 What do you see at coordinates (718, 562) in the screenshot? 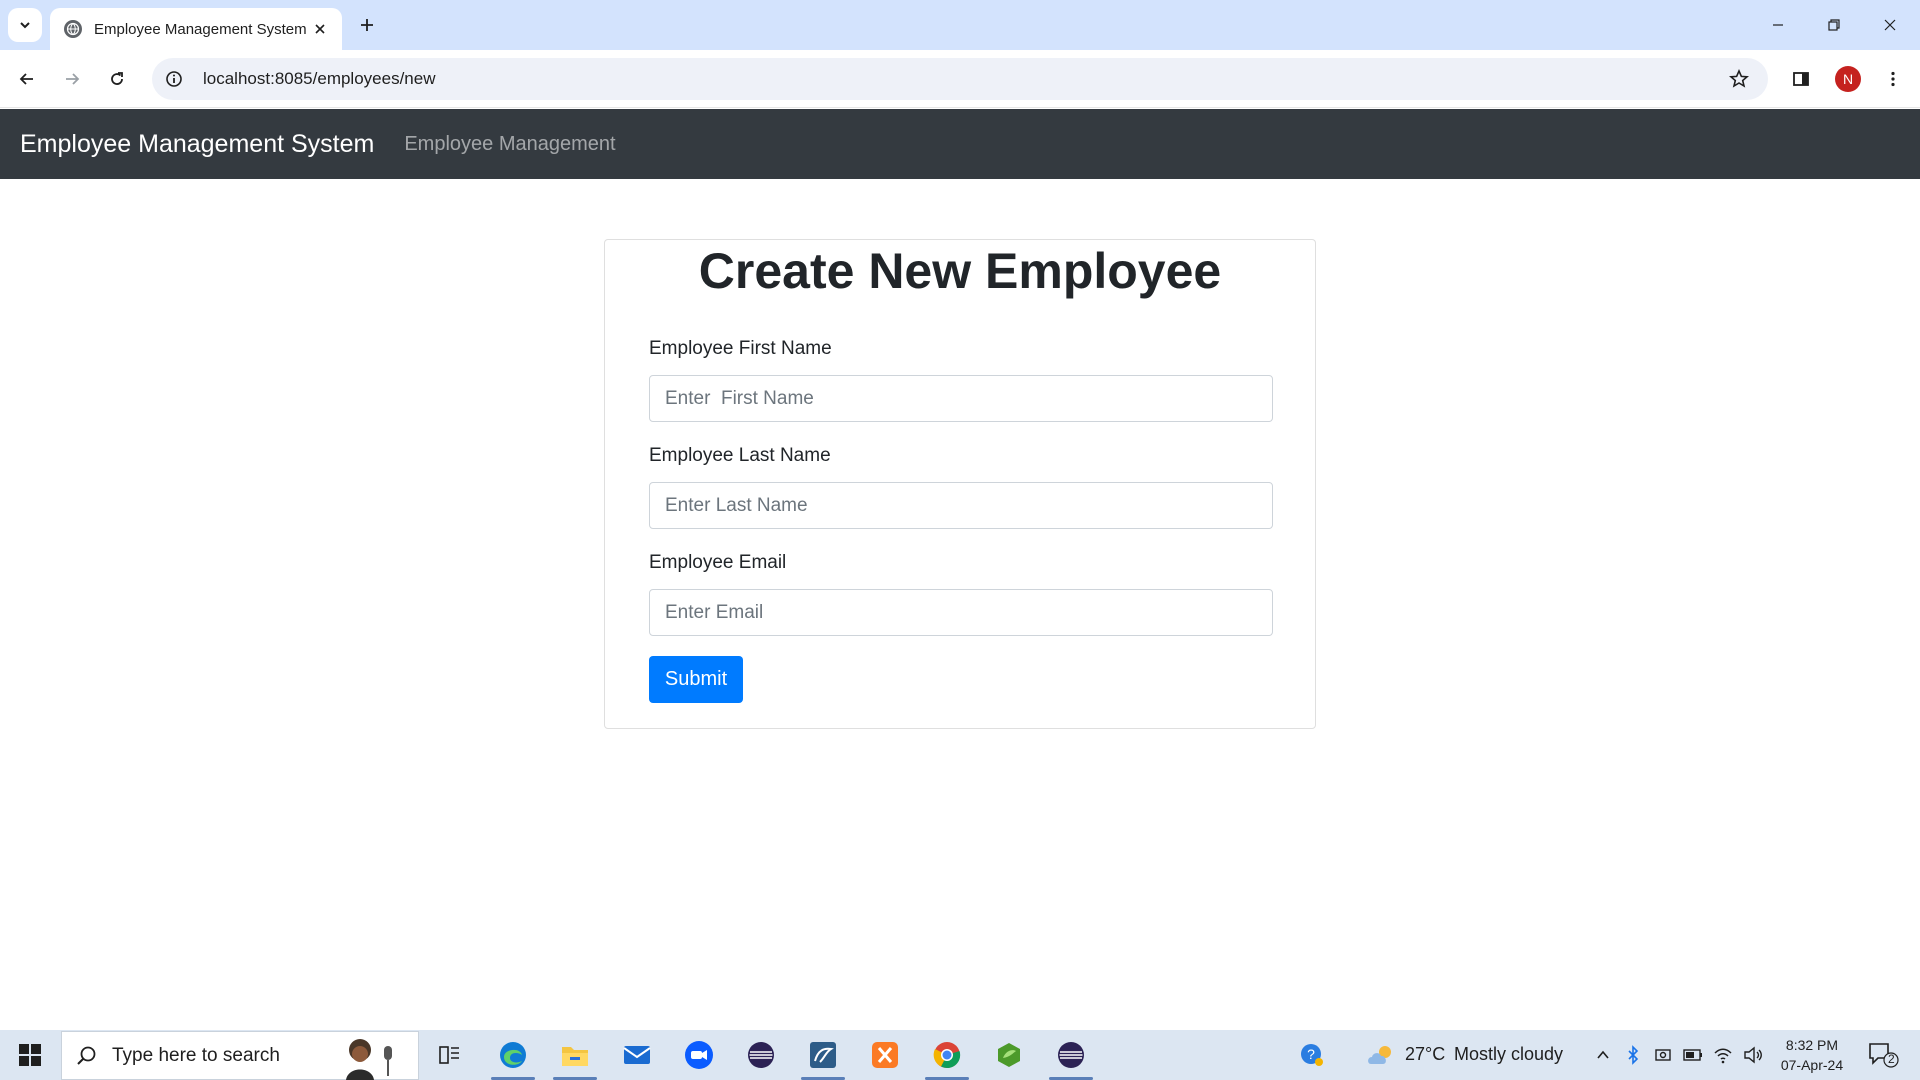
I see `email-label: Employee Email` at bounding box center [718, 562].